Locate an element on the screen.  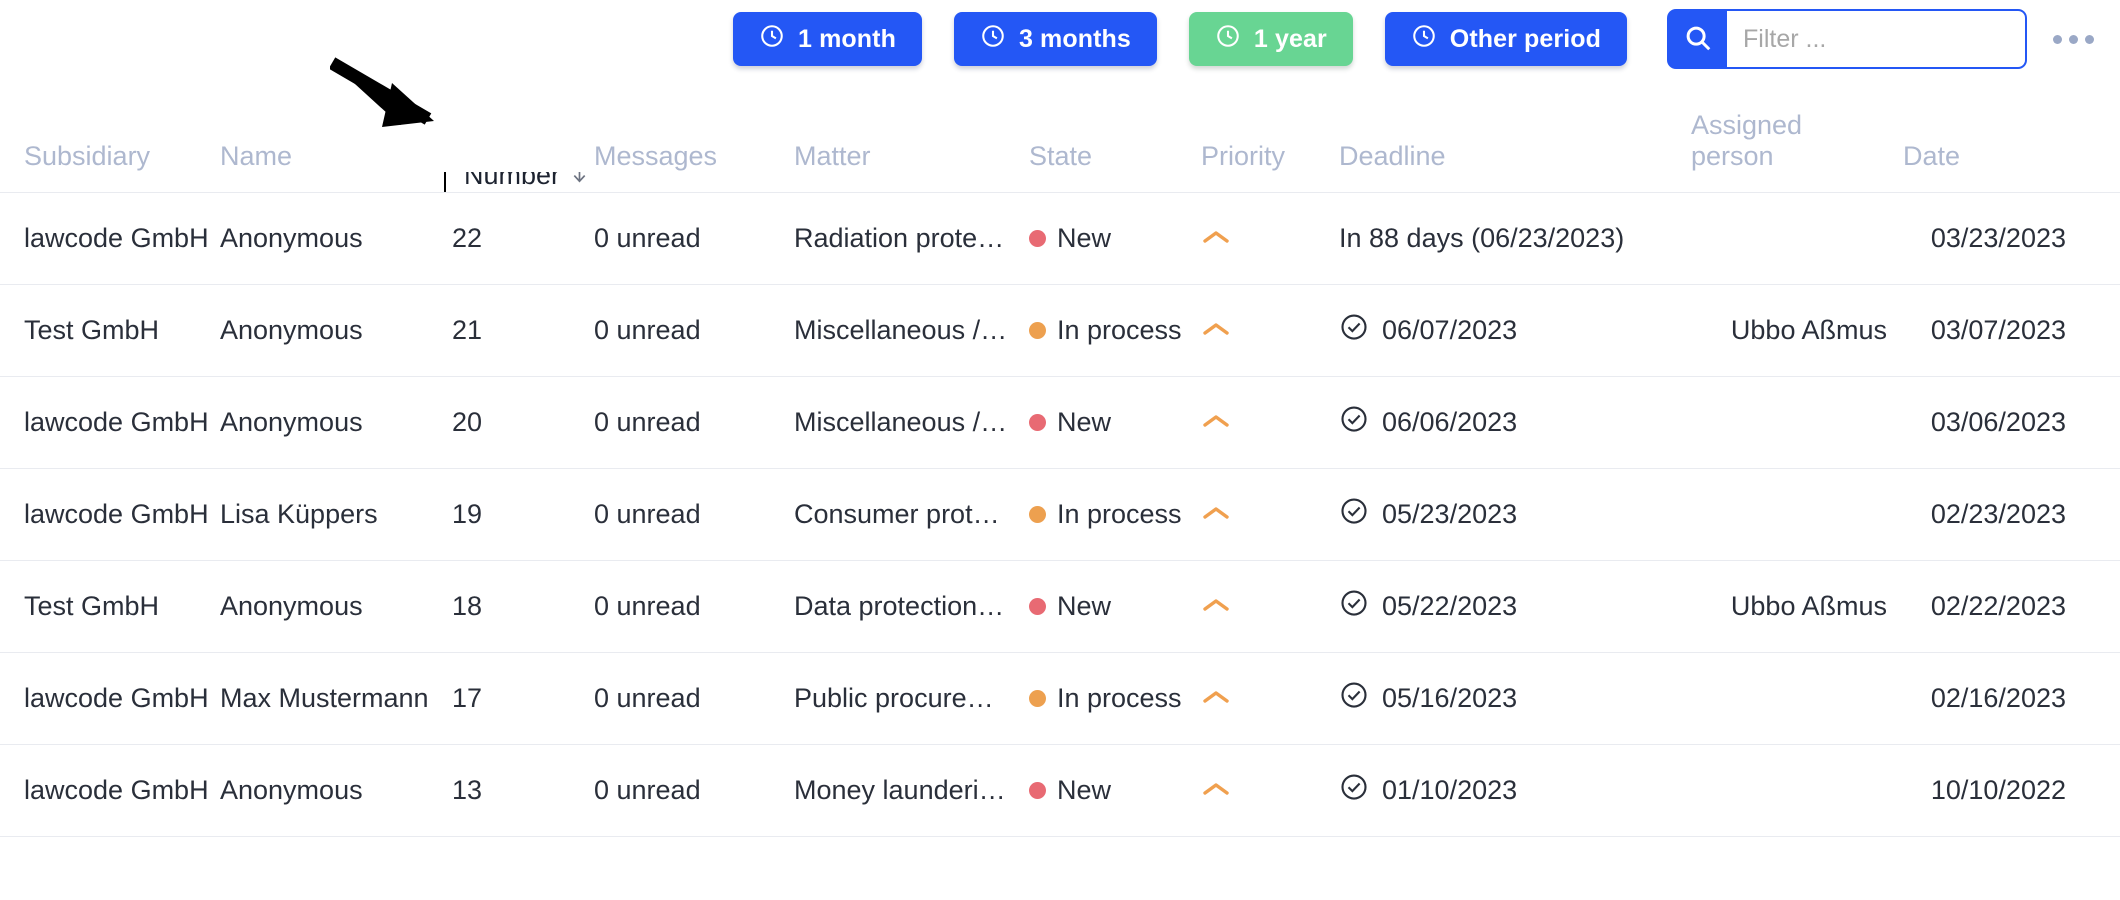
search-input is located at coordinates (1876, 39).